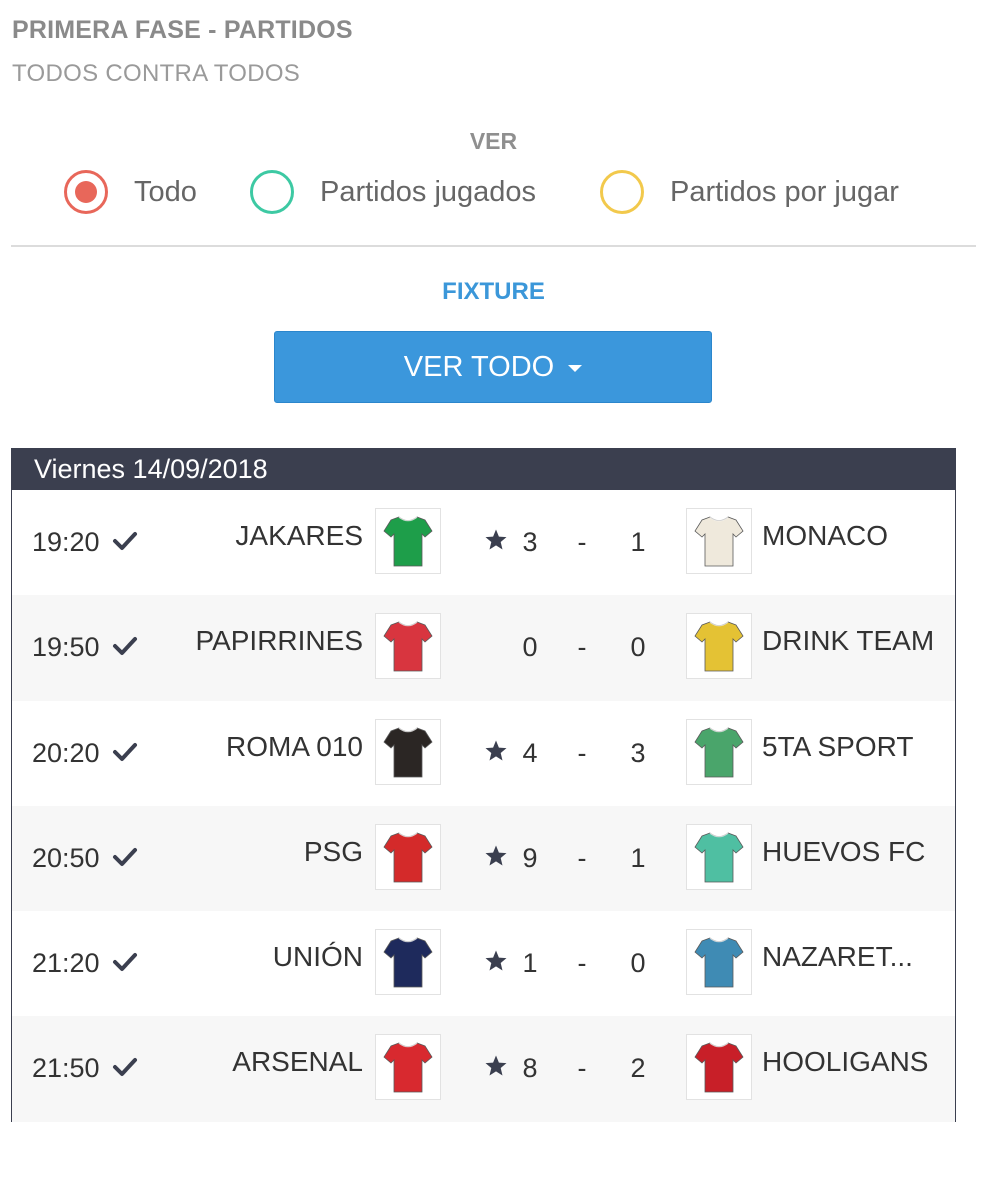  What do you see at coordinates (130, 192) in the screenshot?
I see `filter-option-todo: Todo` at bounding box center [130, 192].